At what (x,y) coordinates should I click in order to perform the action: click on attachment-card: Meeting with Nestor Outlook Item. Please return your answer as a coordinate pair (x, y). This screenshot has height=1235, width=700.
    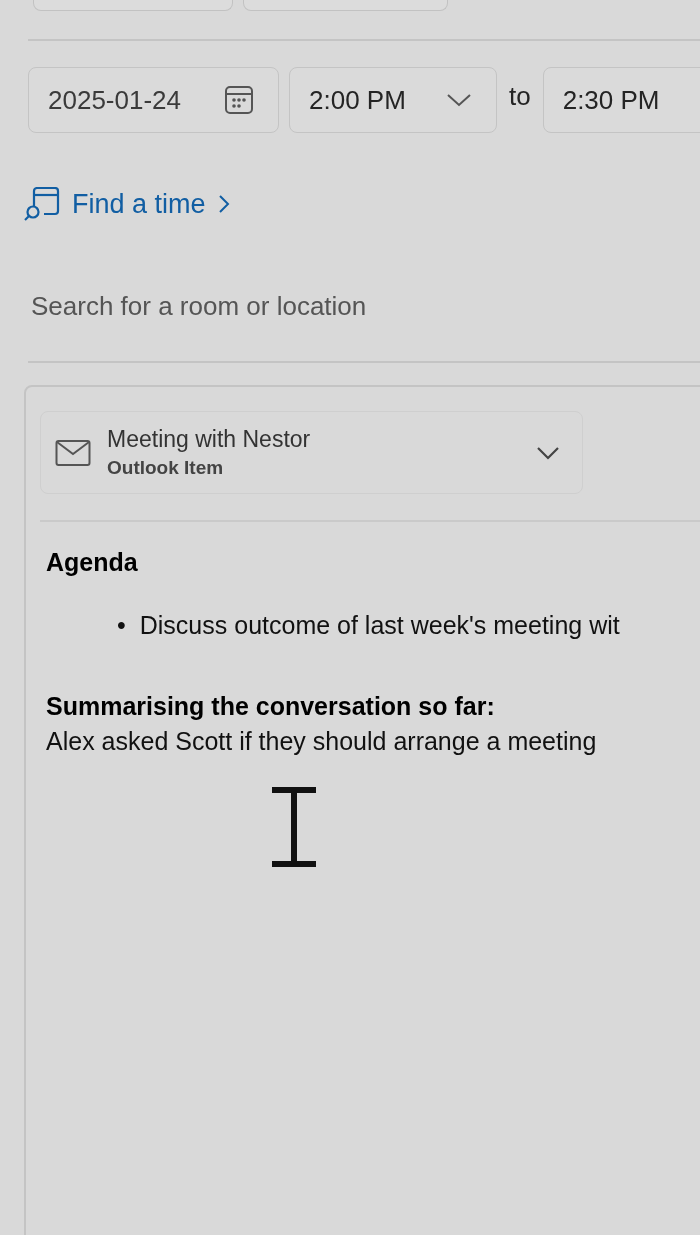
    Looking at the image, I should click on (311, 452).